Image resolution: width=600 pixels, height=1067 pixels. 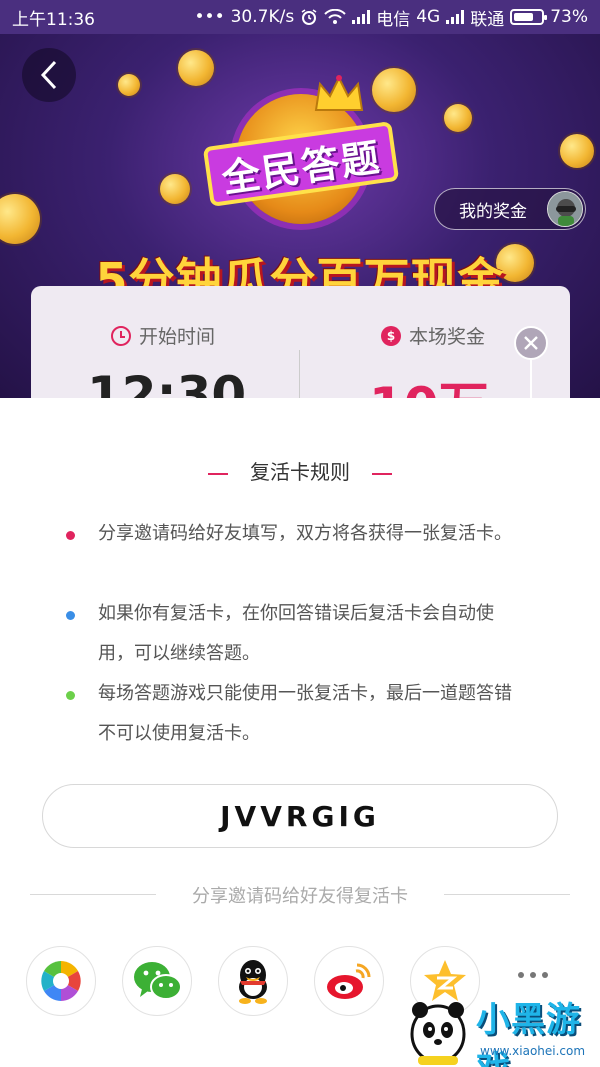 What do you see at coordinates (428, 17) in the screenshot?
I see `network-type: 4G` at bounding box center [428, 17].